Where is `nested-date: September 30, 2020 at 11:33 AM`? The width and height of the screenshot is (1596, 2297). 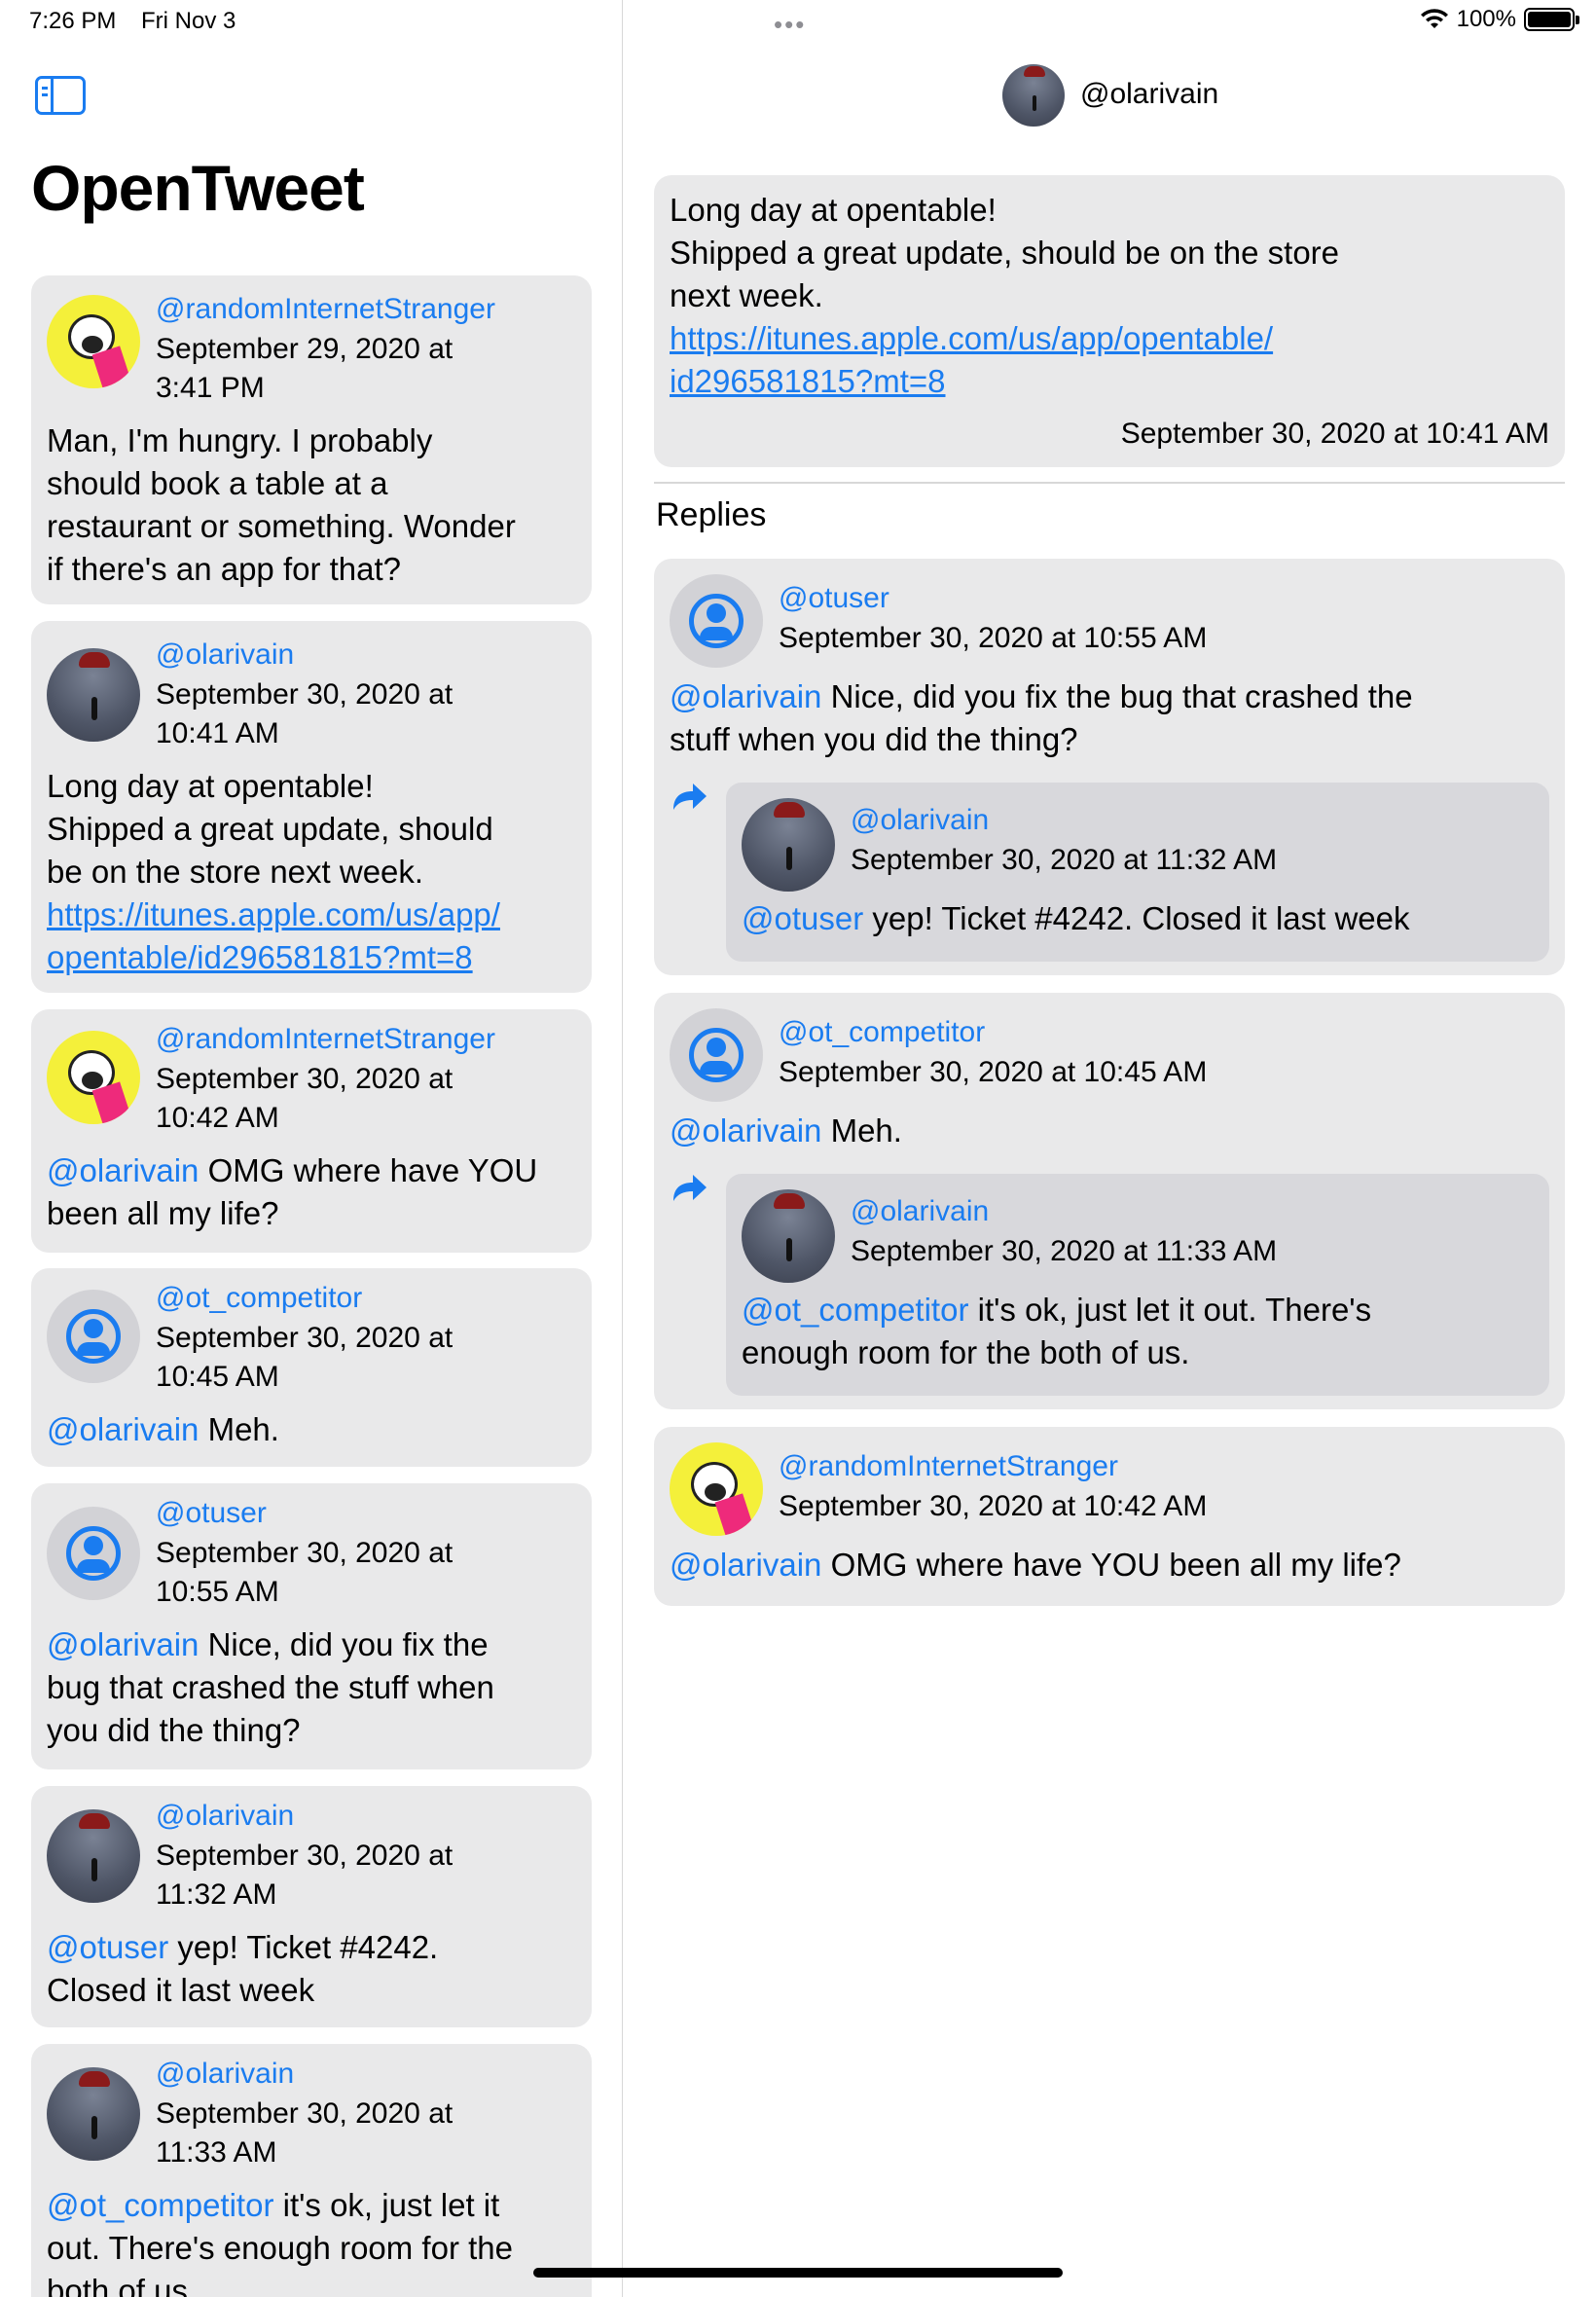 nested-date: September 30, 2020 at 11:33 AM is located at coordinates (1064, 1251).